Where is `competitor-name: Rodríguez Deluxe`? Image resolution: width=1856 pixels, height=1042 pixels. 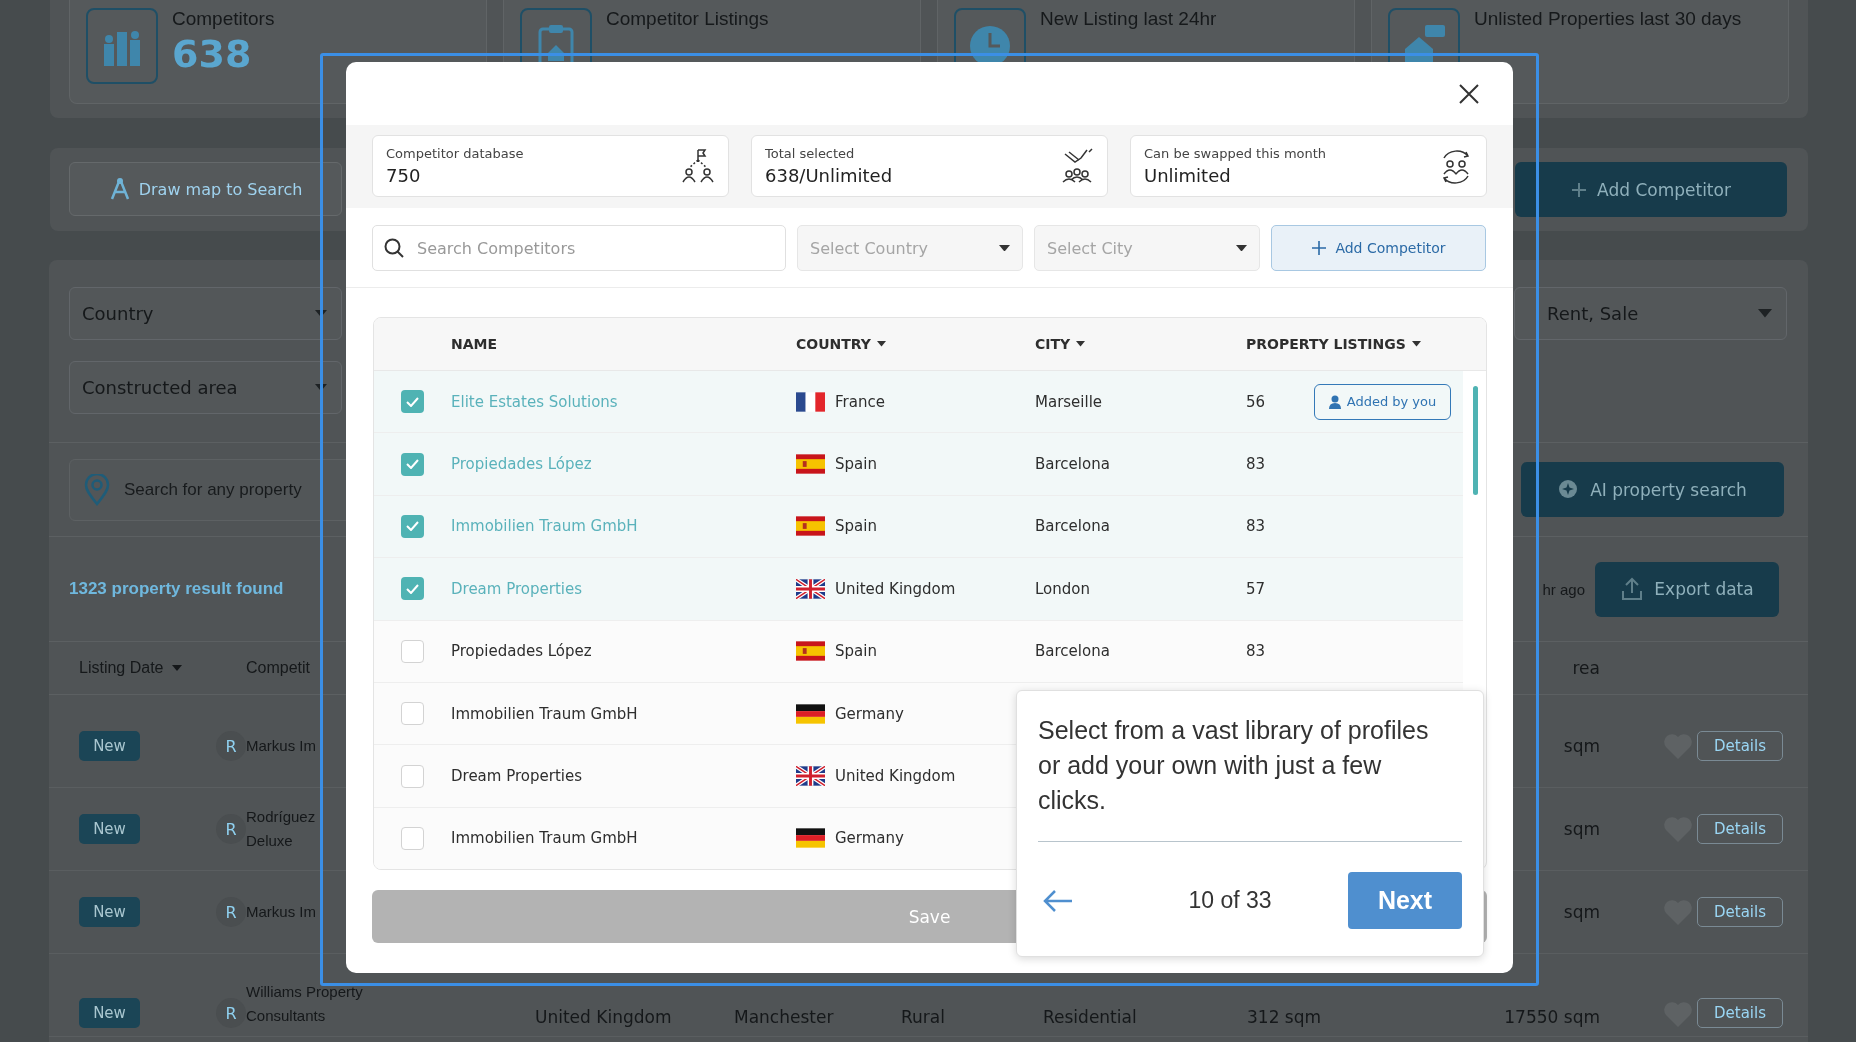
competitor-name: Rodríguez Deluxe is located at coordinates (281, 829).